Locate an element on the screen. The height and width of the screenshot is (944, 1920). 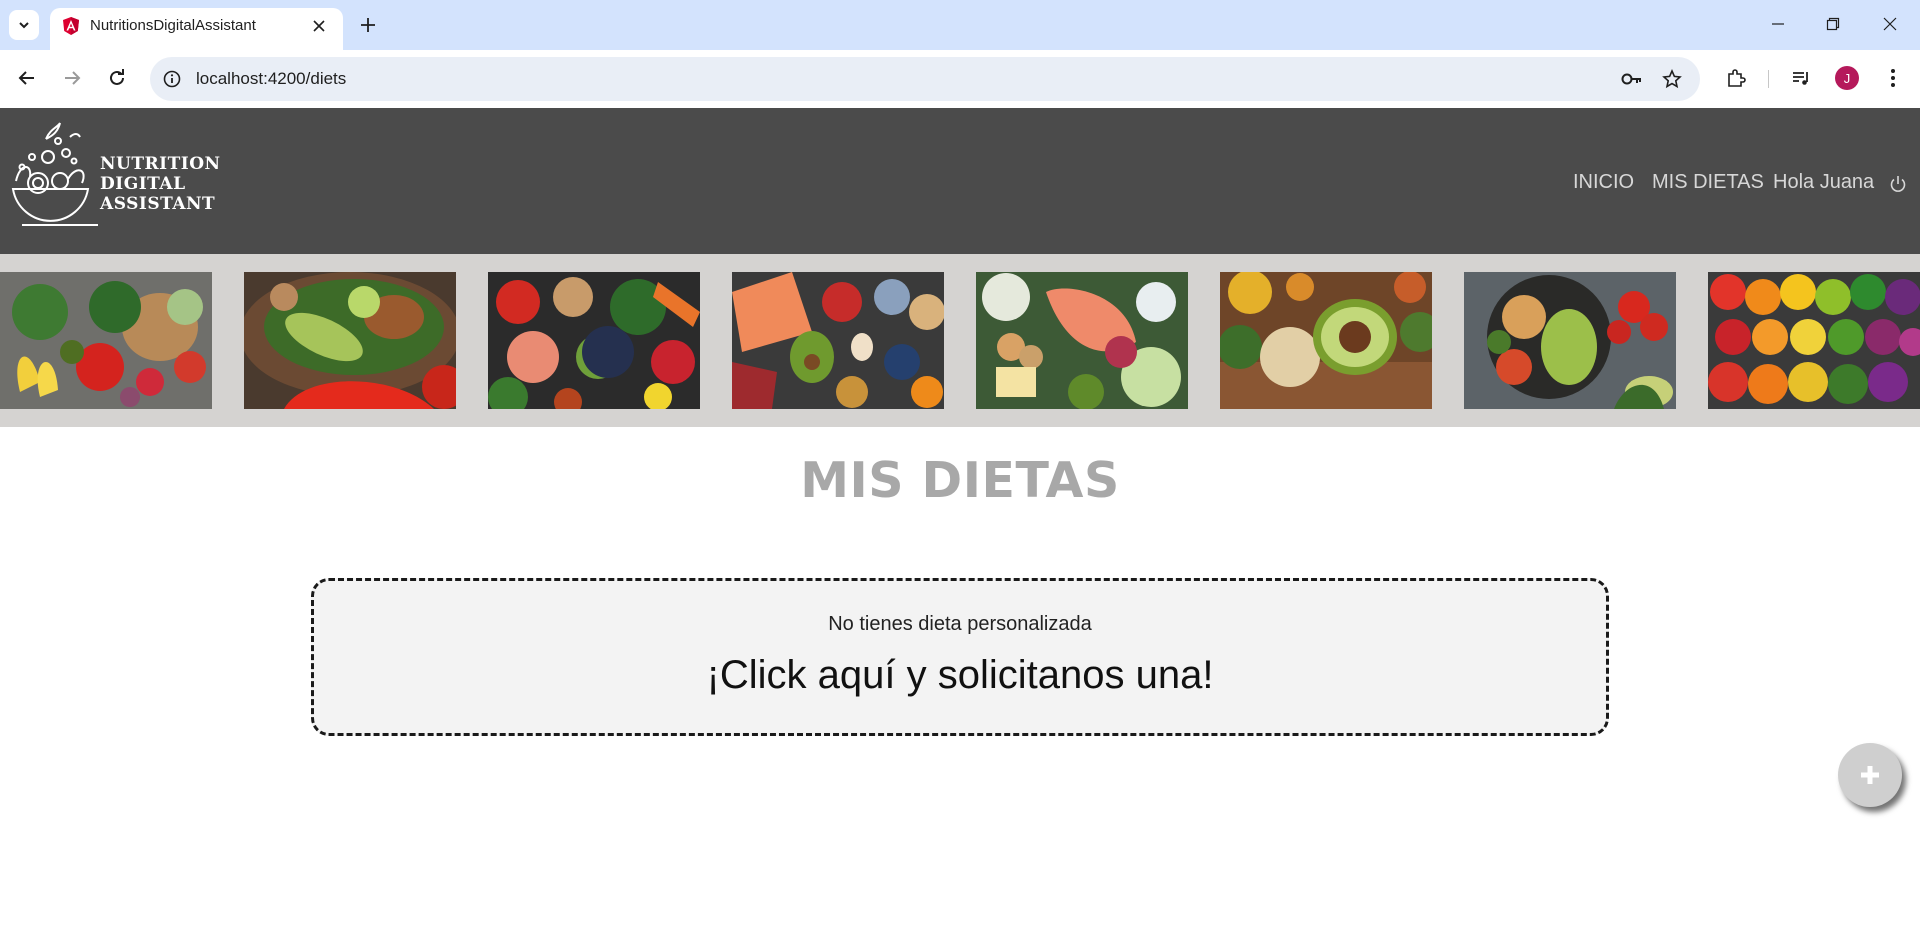
info-icon is located at coordinates (172, 79).